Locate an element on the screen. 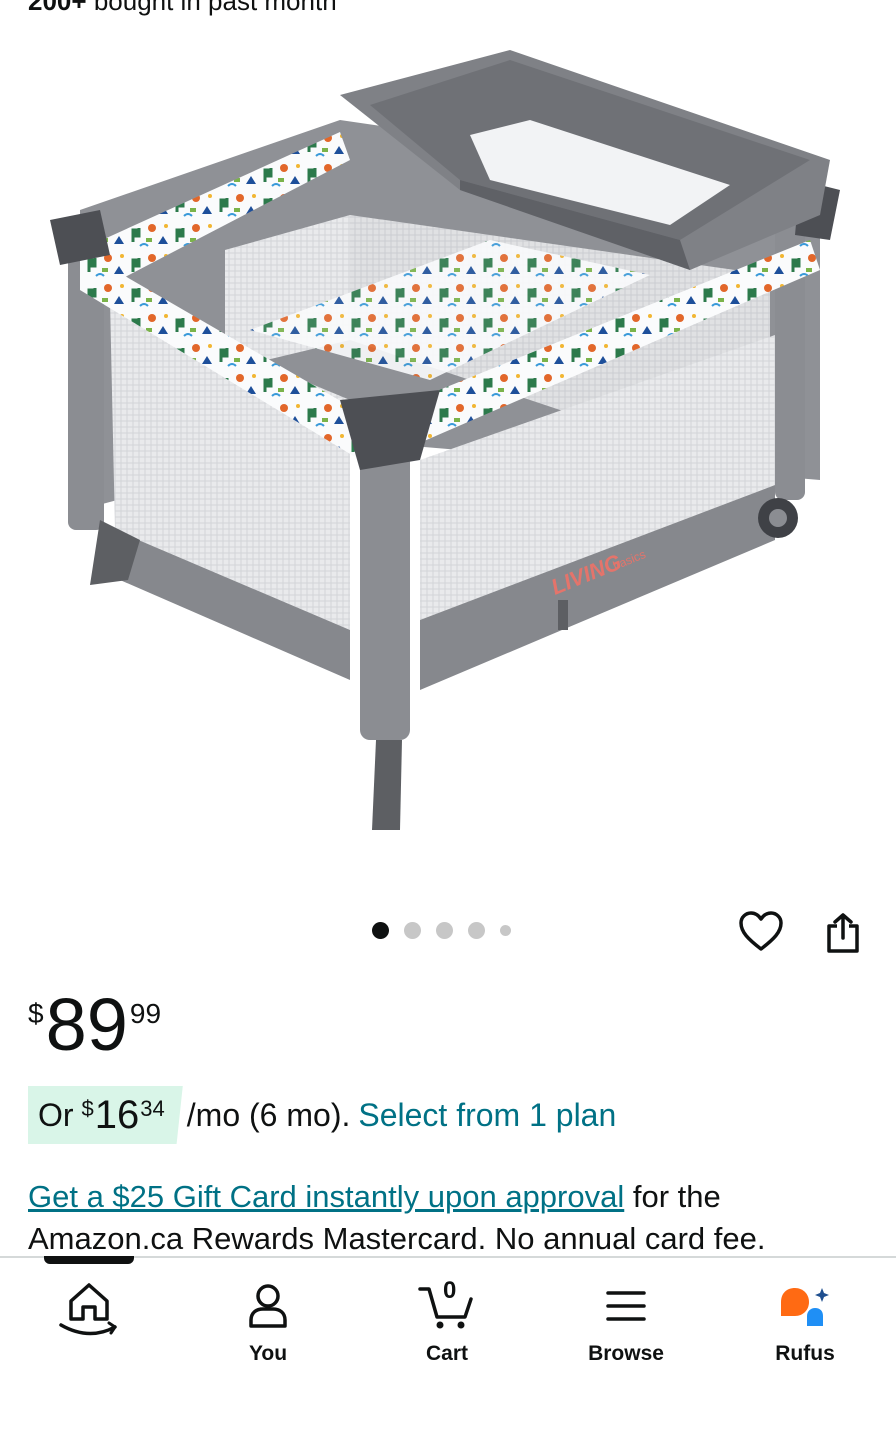  price-fraction: 99 is located at coordinates (145, 1013).